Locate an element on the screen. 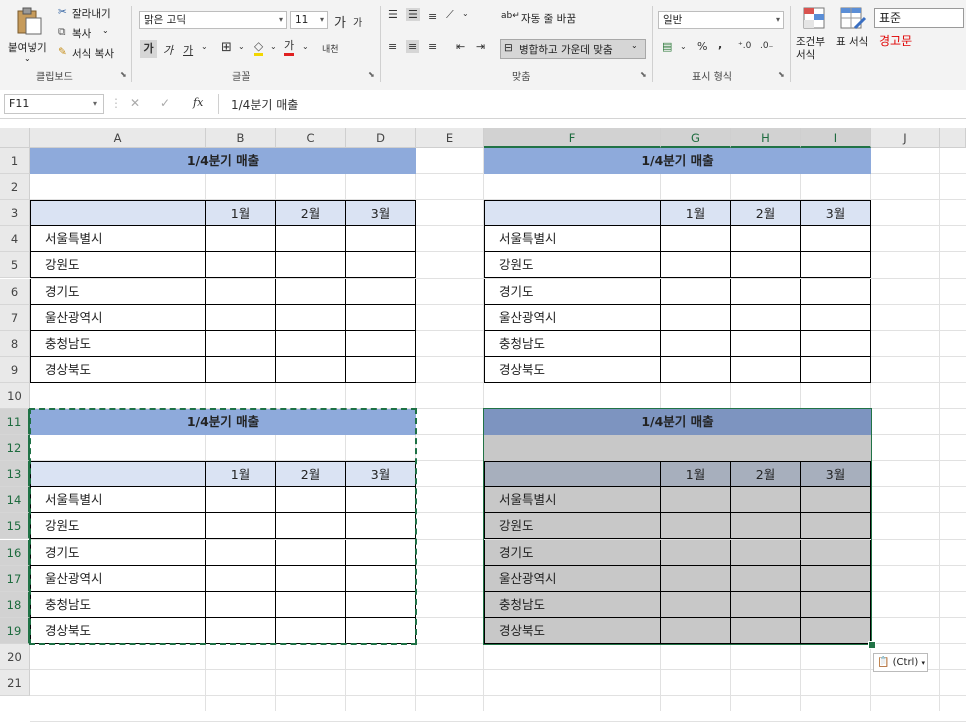 The width and height of the screenshot is (966, 722). region-cell: 서울특별시 is located at coordinates (118, 239).